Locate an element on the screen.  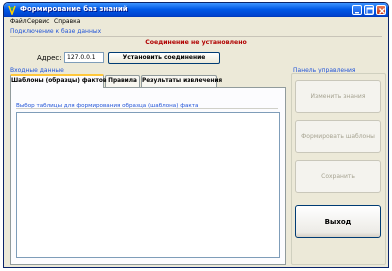
app-logo-icon is located at coordinates (12, 11).